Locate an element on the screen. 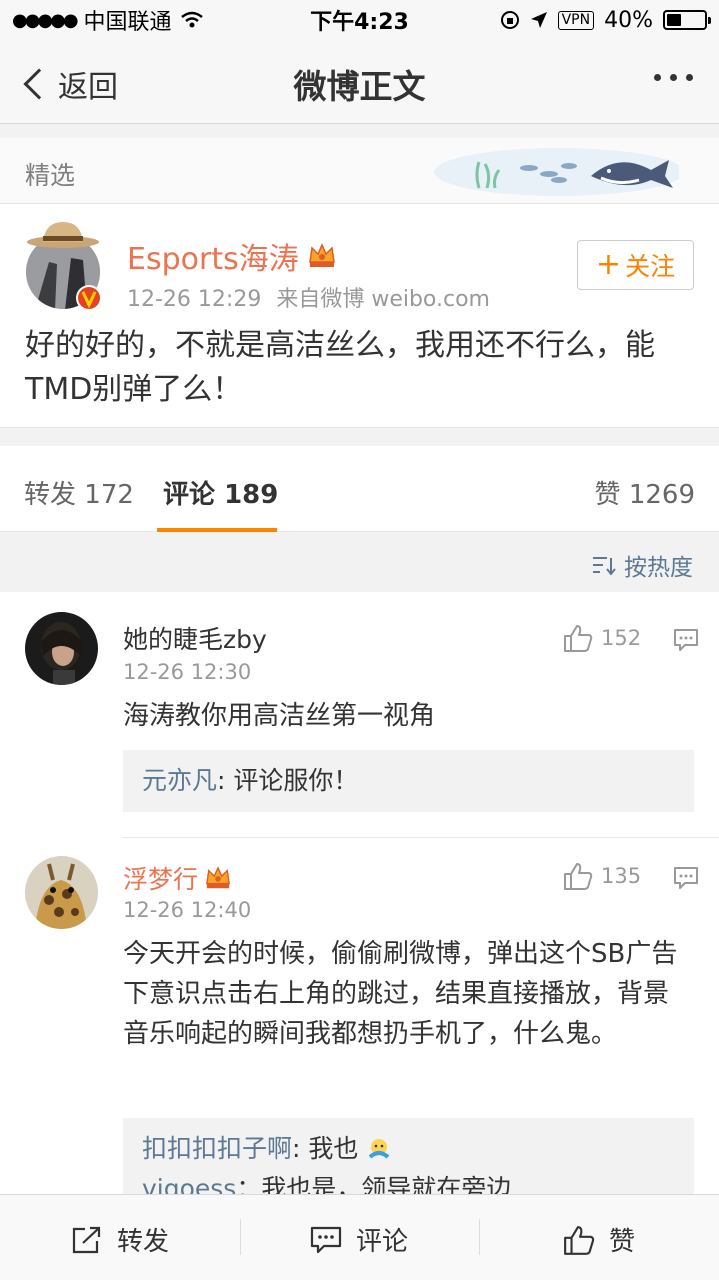 This screenshot has width=719, height=1280. back-button: 返回 is located at coordinates (70, 84).